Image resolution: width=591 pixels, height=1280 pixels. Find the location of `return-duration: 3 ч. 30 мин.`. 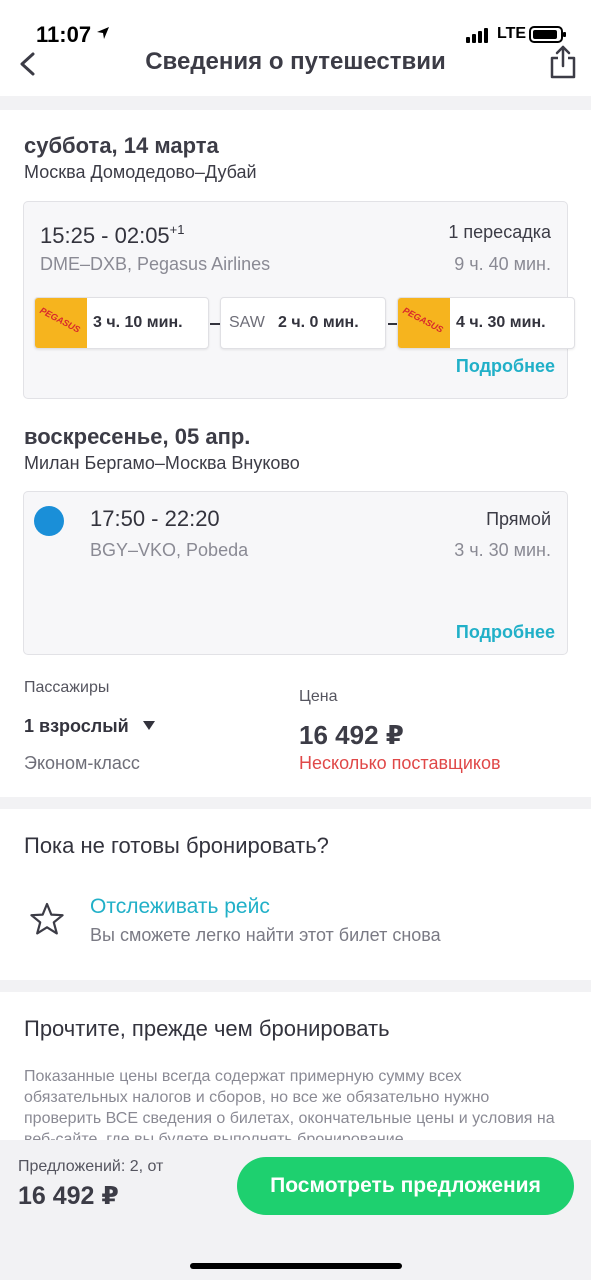

return-duration: 3 ч. 30 мин. is located at coordinates (502, 550).